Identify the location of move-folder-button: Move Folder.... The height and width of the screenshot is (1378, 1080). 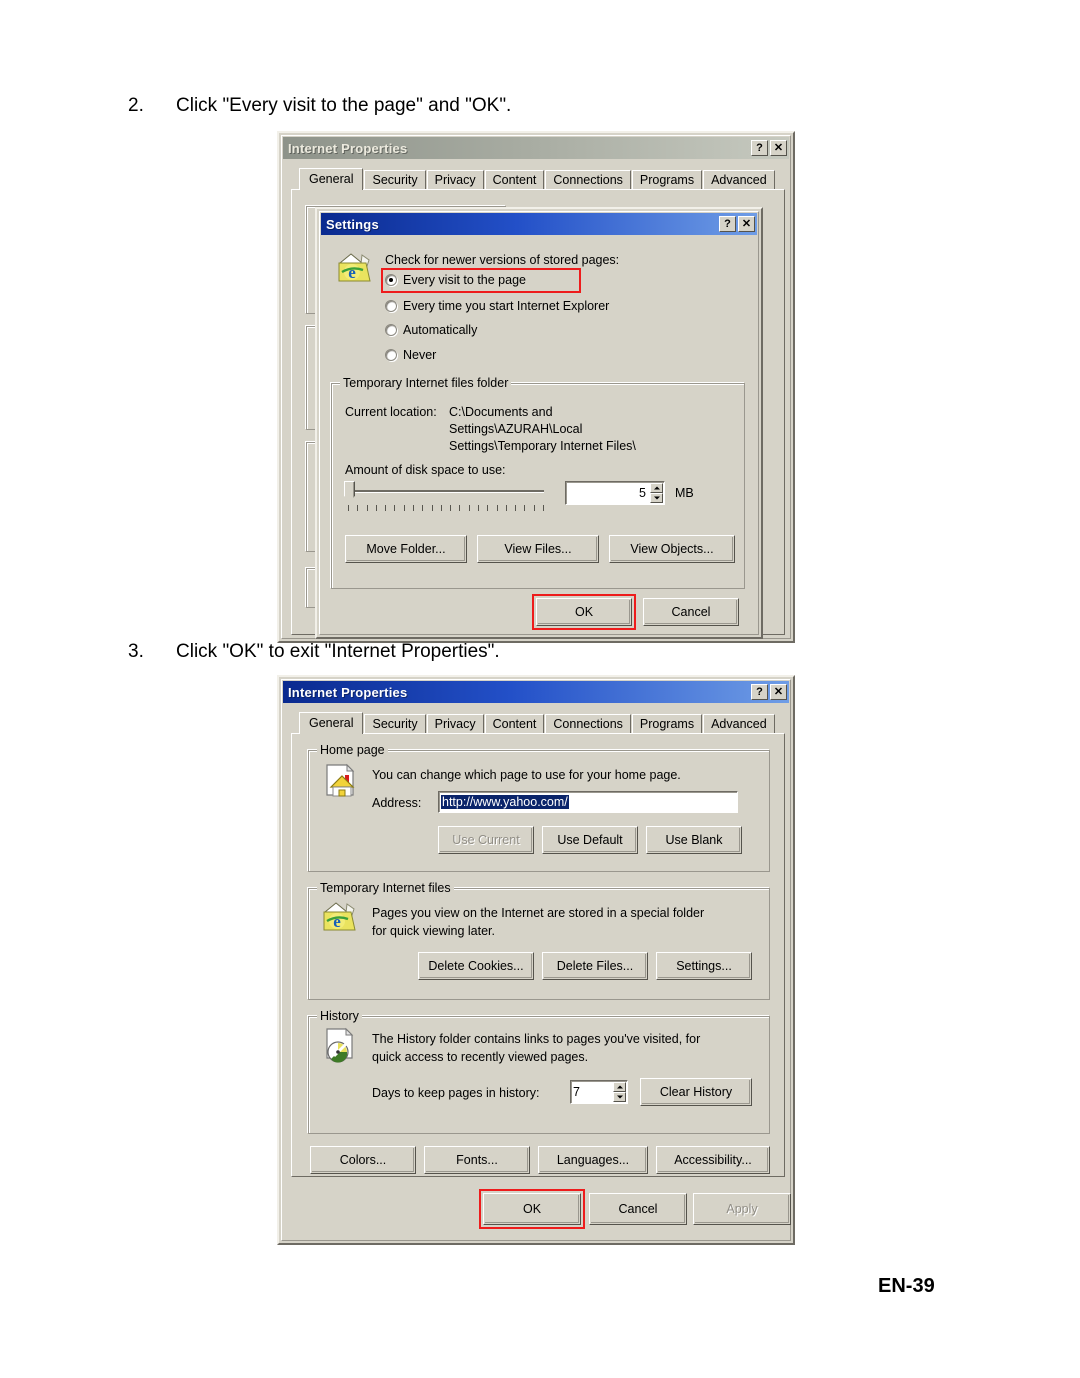
(406, 549).